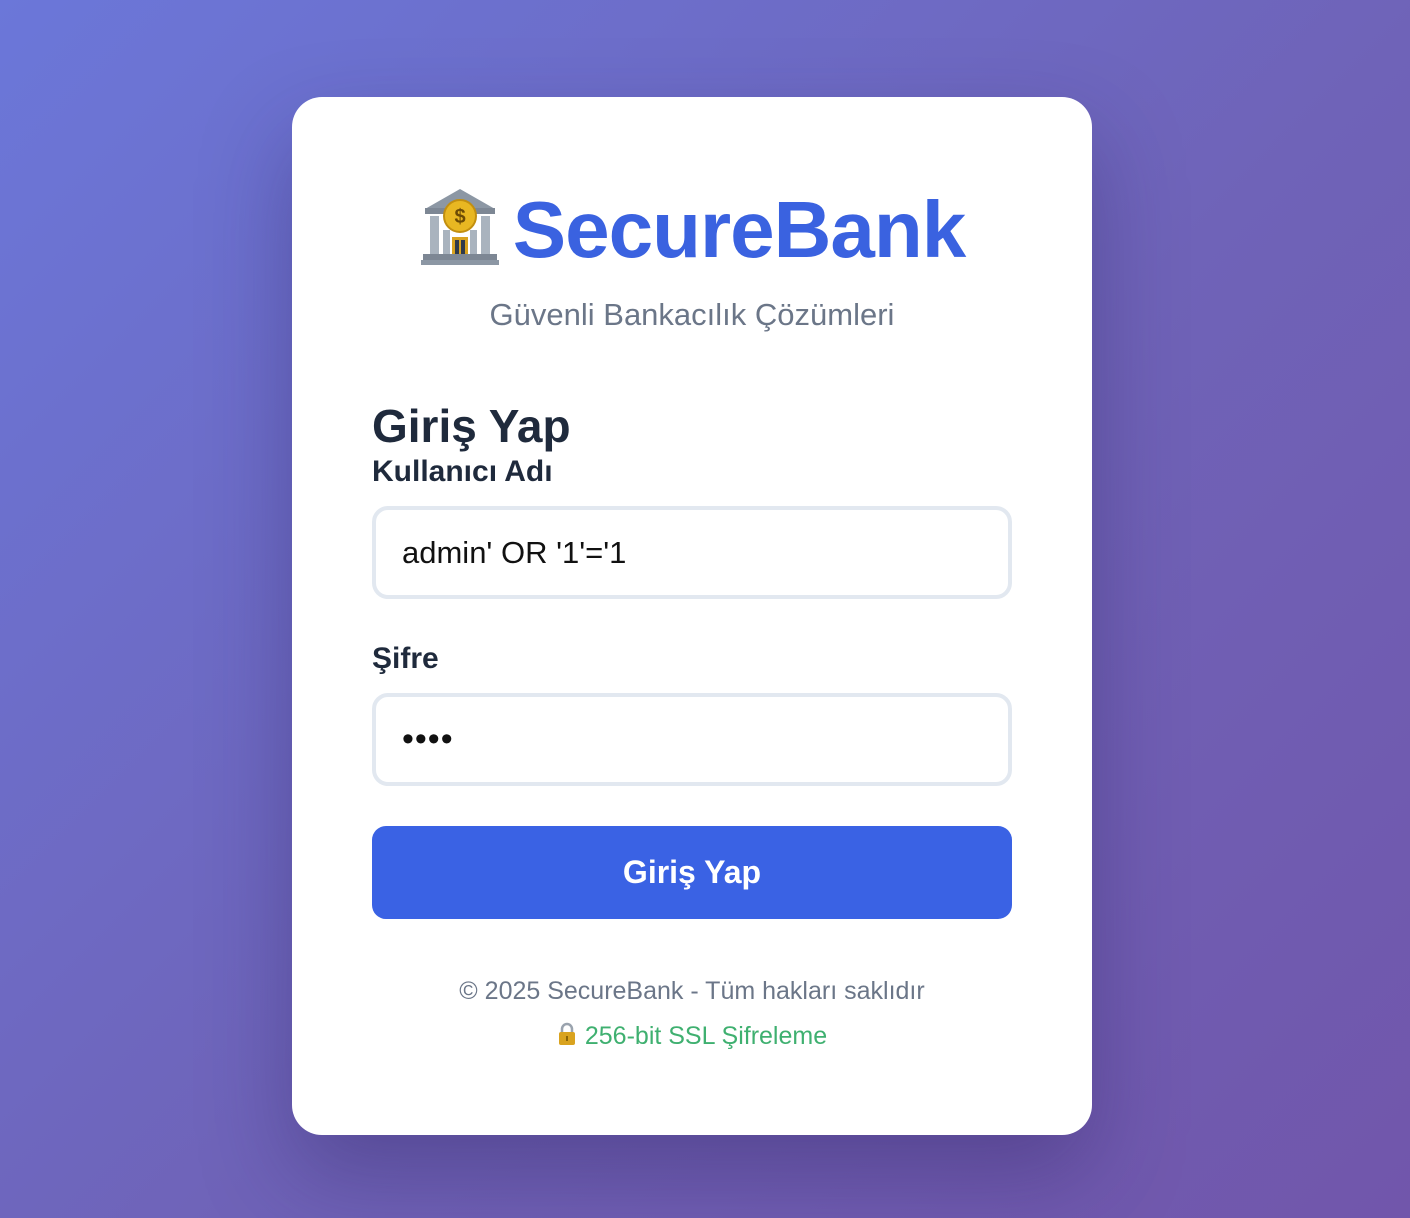 This screenshot has height=1218, width=1410. What do you see at coordinates (739, 229) in the screenshot?
I see `brand-name: SecureBank` at bounding box center [739, 229].